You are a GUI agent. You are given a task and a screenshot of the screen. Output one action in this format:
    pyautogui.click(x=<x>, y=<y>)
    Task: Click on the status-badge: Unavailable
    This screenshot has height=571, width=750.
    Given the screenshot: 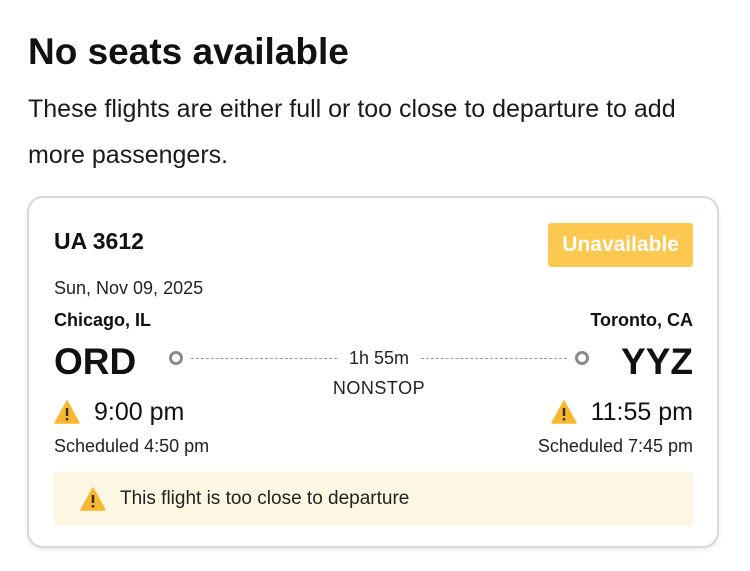 What is the action you would take?
    pyautogui.click(x=620, y=245)
    